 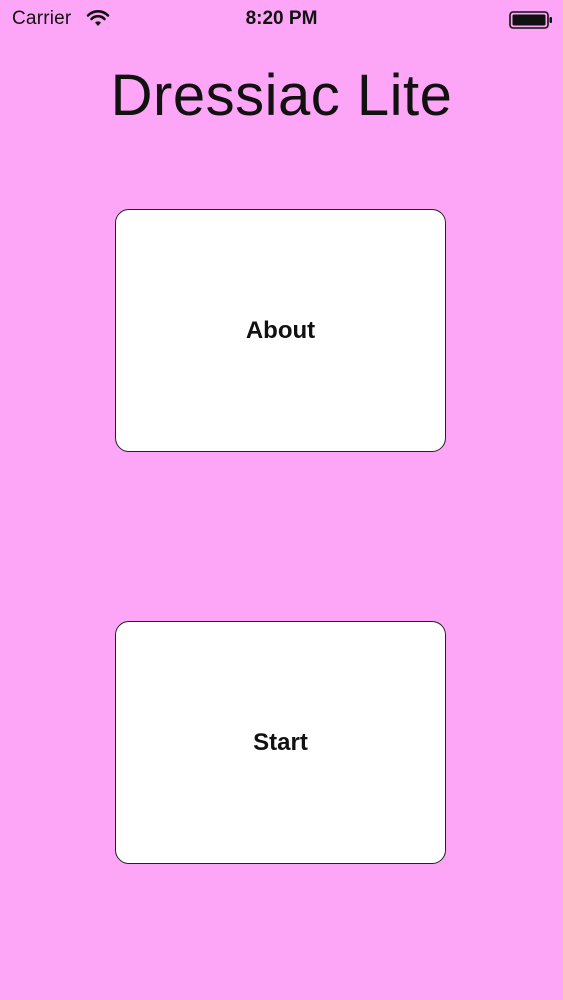 I want to click on about-button: About, so click(x=280, y=330).